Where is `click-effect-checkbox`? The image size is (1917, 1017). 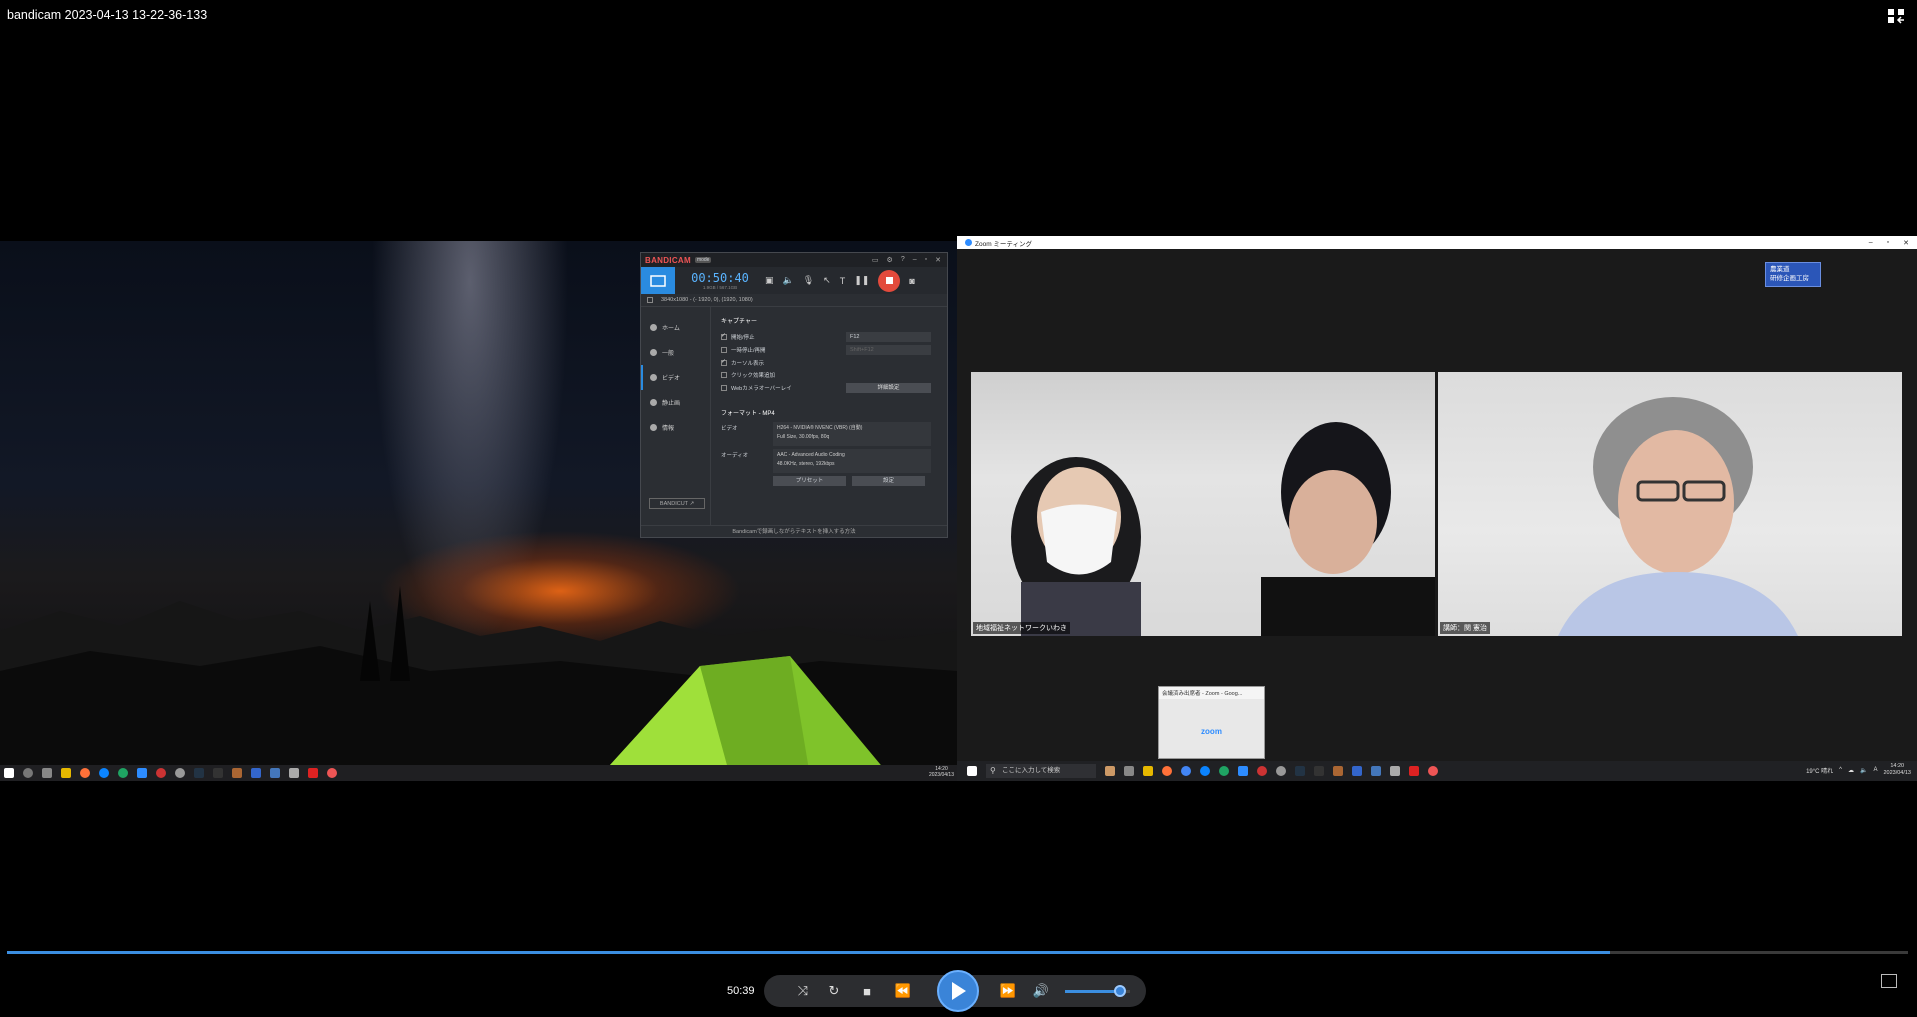
click-effect-checkbox is located at coordinates (724, 375).